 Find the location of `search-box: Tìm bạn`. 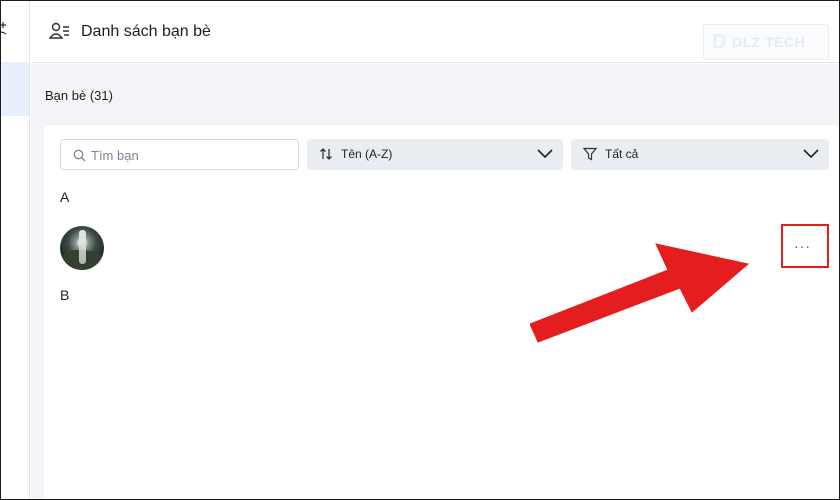

search-box: Tìm bạn is located at coordinates (179, 154).